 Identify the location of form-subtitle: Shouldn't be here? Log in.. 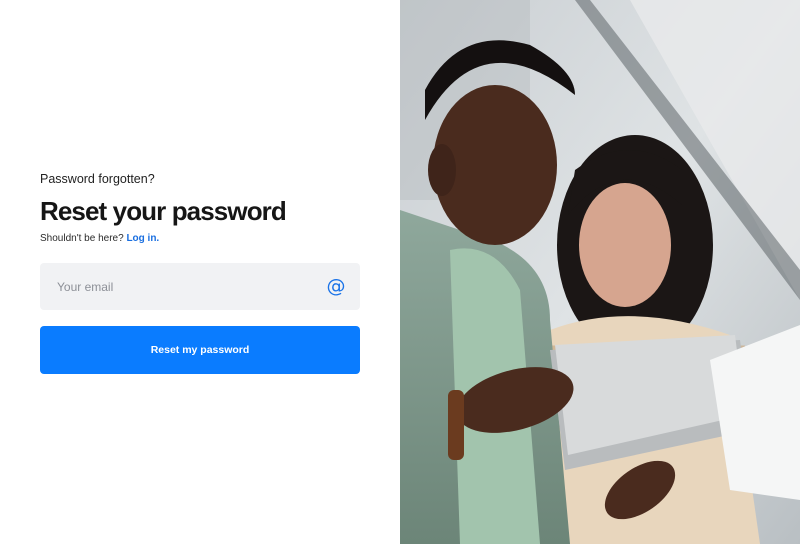
(99, 238).